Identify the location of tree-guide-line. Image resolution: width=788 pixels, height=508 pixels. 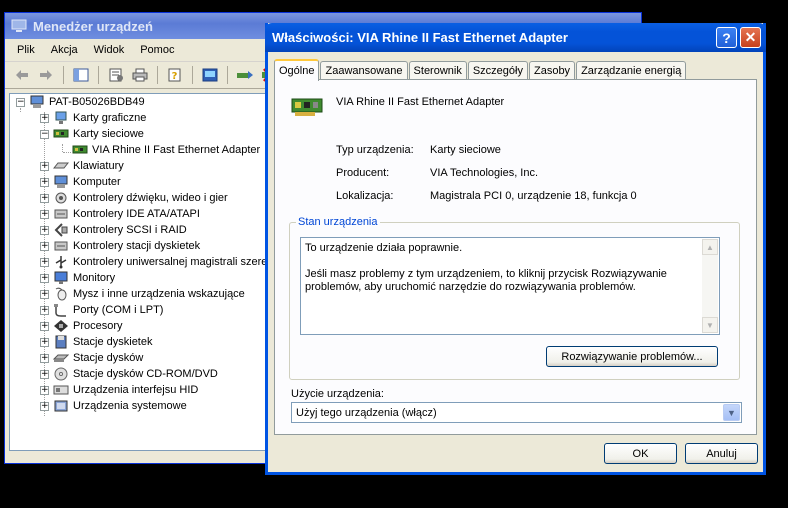
(67, 152).